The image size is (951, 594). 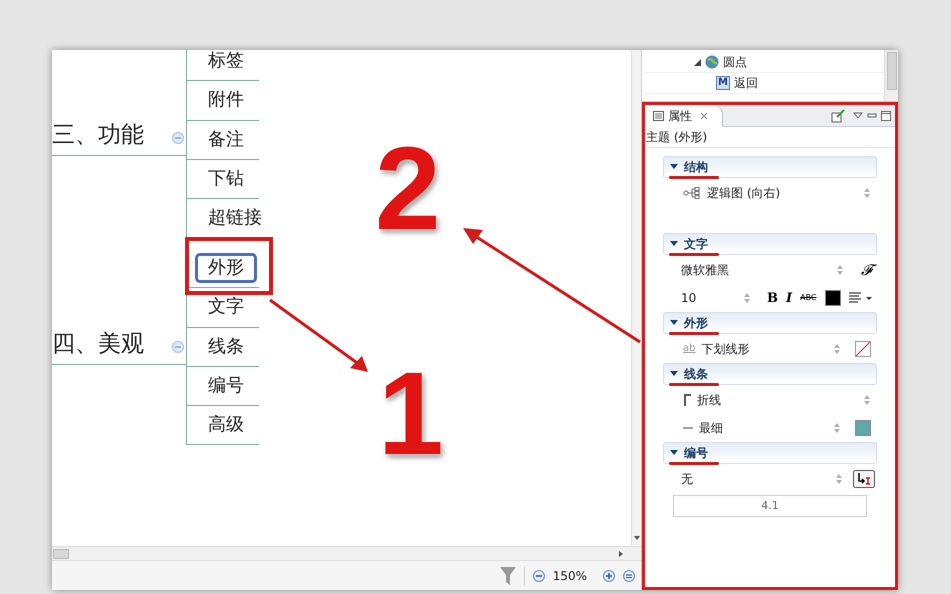 What do you see at coordinates (735, 62) in the screenshot?
I see `outline-item-label: 圆点` at bounding box center [735, 62].